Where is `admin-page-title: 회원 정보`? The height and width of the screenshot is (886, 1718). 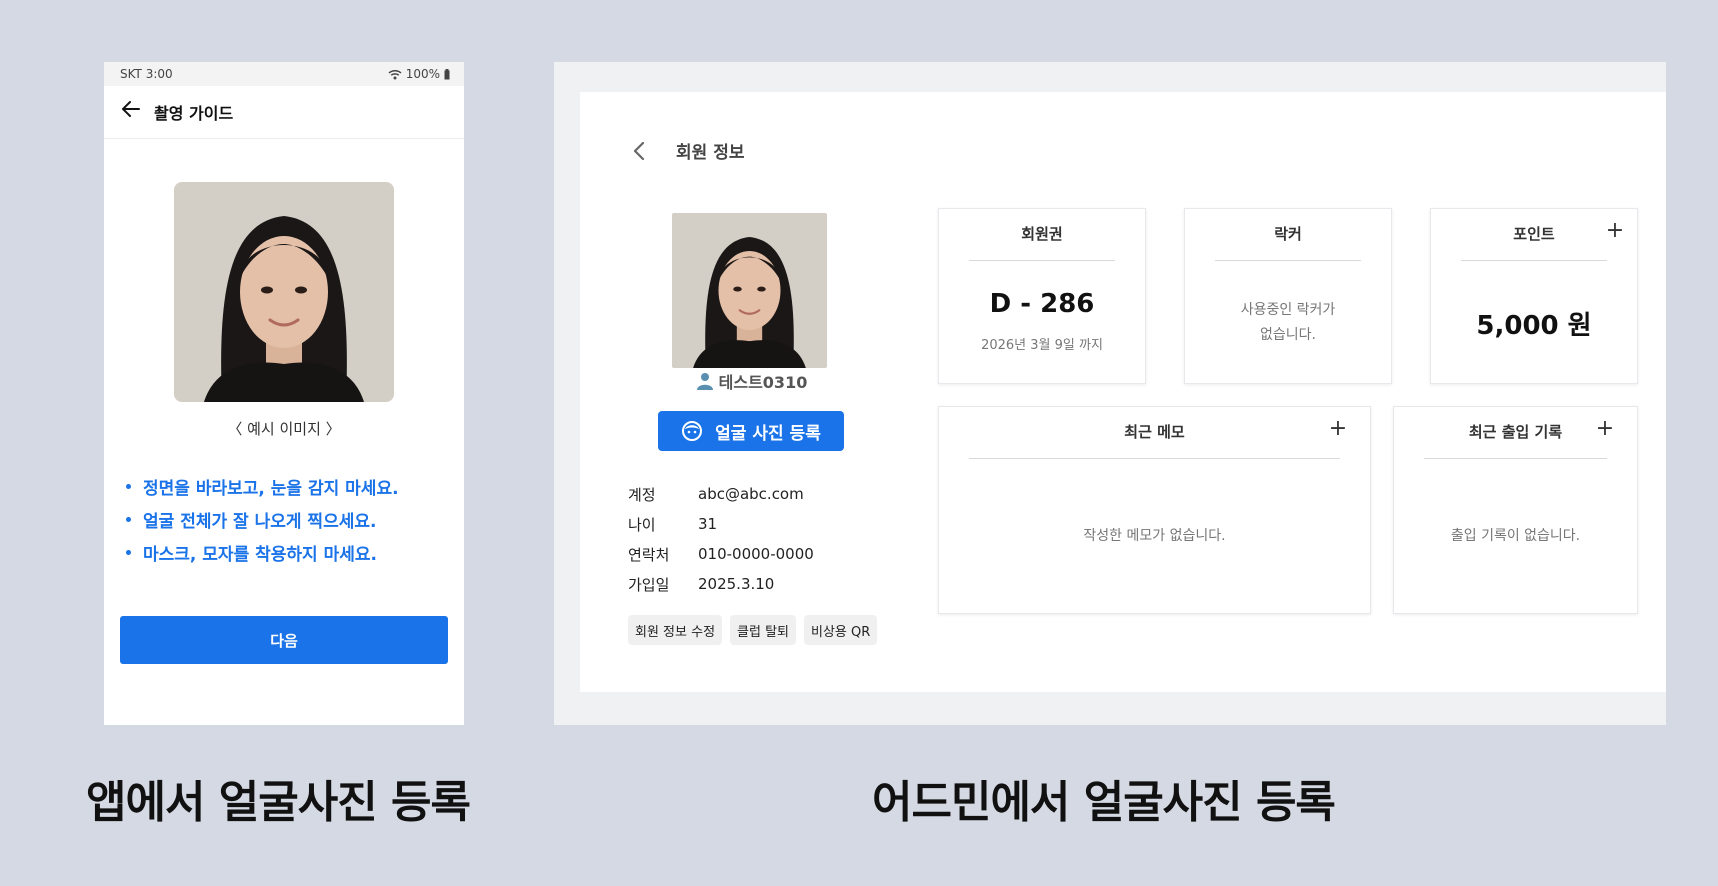
admin-page-title: 회원 정보 is located at coordinates (710, 153).